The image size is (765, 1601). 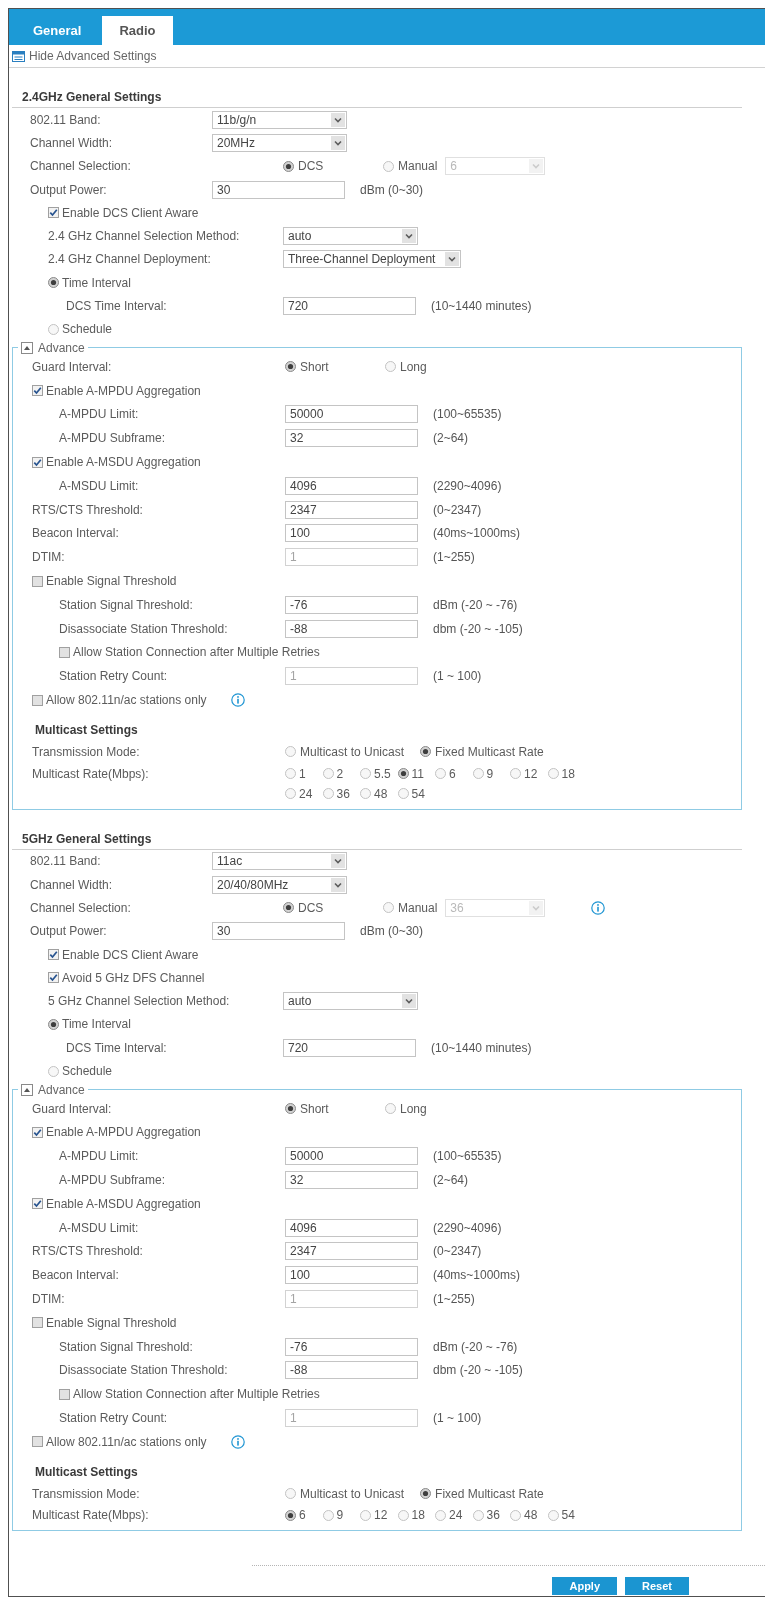 I want to click on advanced-settings-link: Hide Advanced Settings, so click(x=84, y=56).